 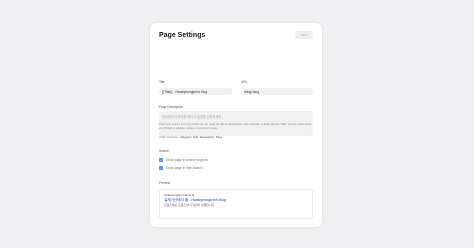 I want to click on preview-description: 콘텐츠에는 프론트와 디자인이 실제합니다., so click(x=190, y=205).